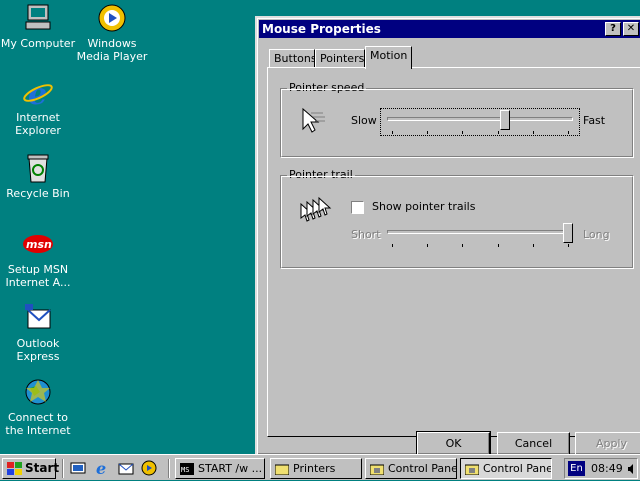 Image resolution: width=640 pixels, height=481 pixels. I want to click on pointer-trail-icon, so click(315, 212).